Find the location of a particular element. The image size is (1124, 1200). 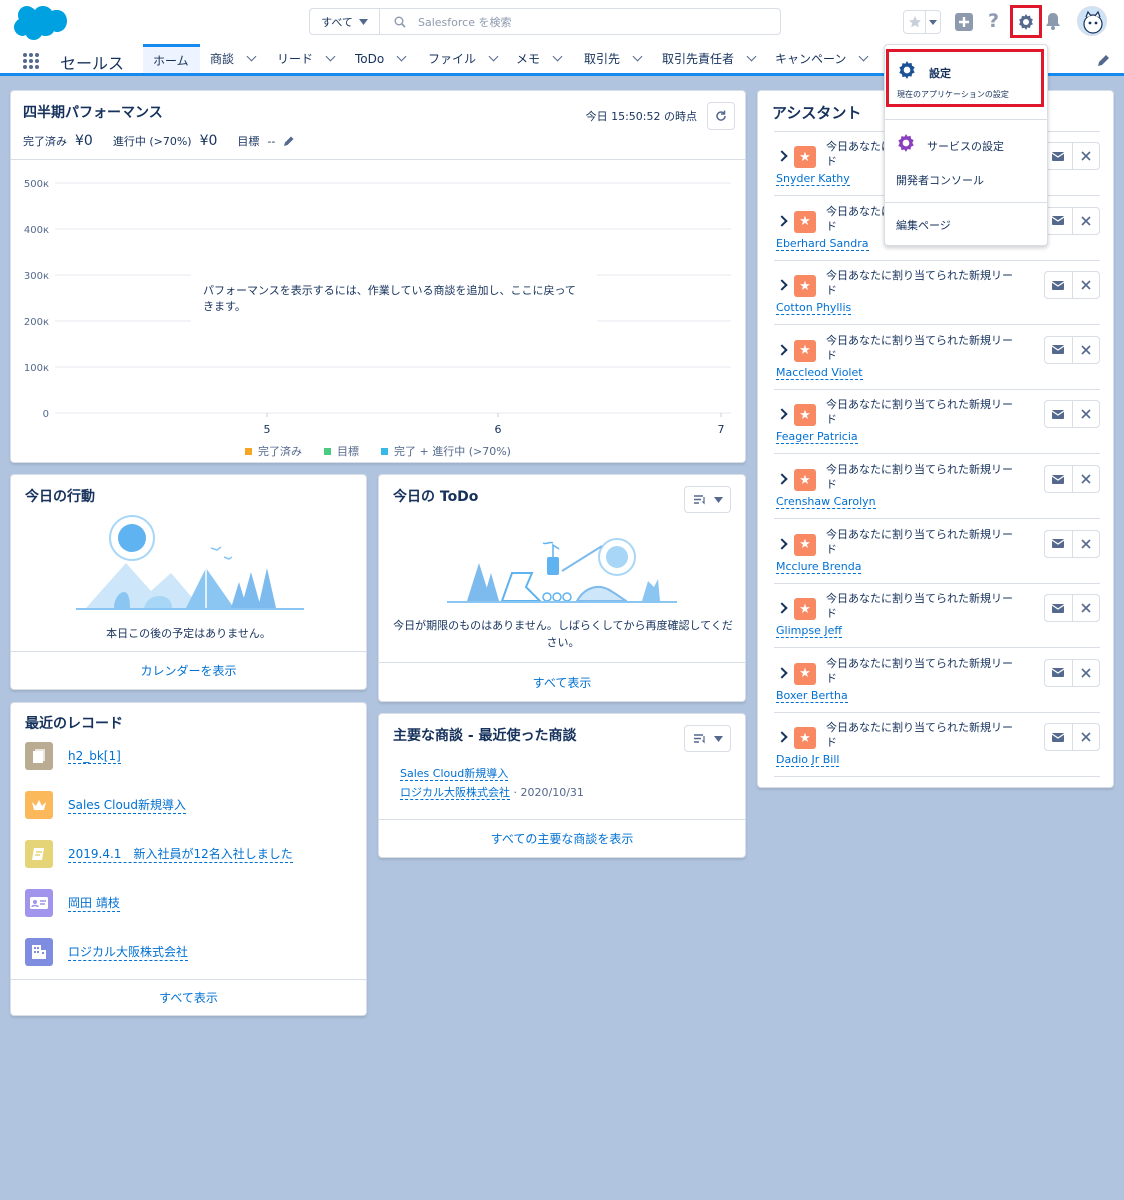

help-icon: ? is located at coordinates (997, 24).